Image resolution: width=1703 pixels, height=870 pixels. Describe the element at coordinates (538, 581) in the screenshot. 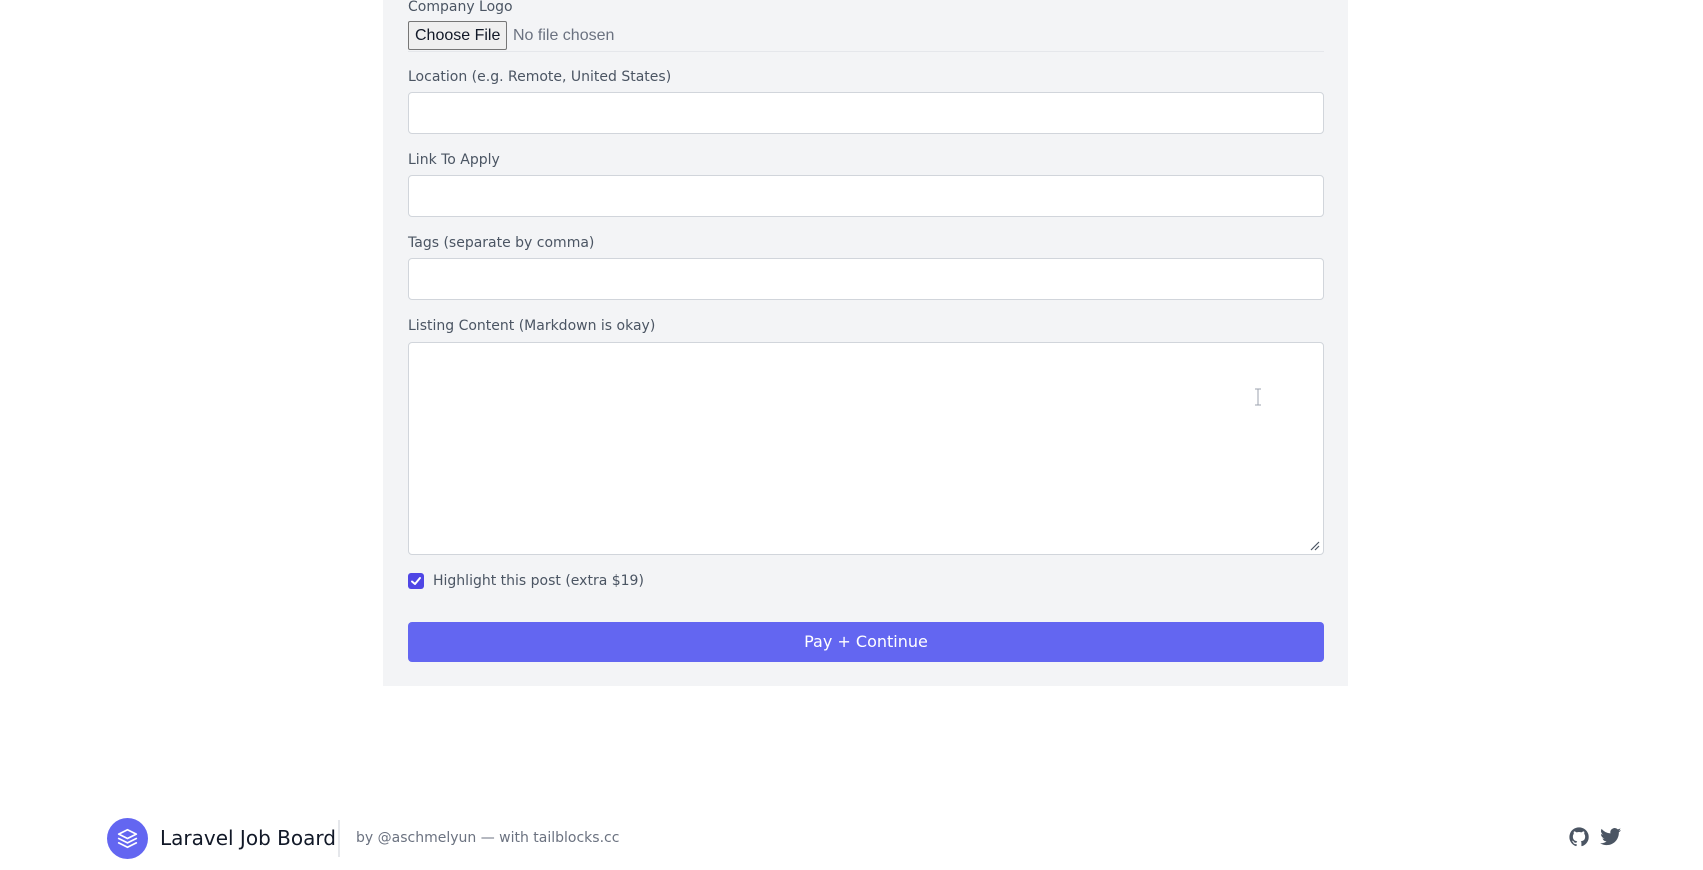

I see `highlight-label: Highlight this post (extra $19)` at that location.